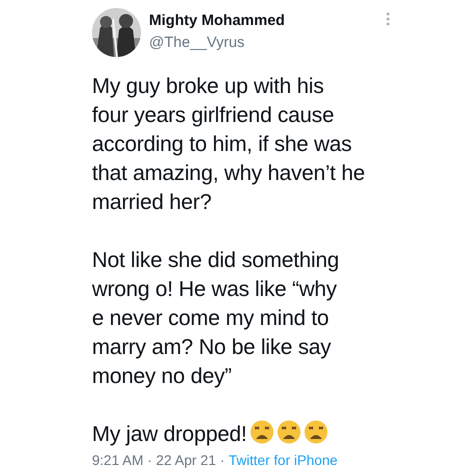 This screenshot has height=474, width=474. I want to click on more-options-icon, so click(388, 19).